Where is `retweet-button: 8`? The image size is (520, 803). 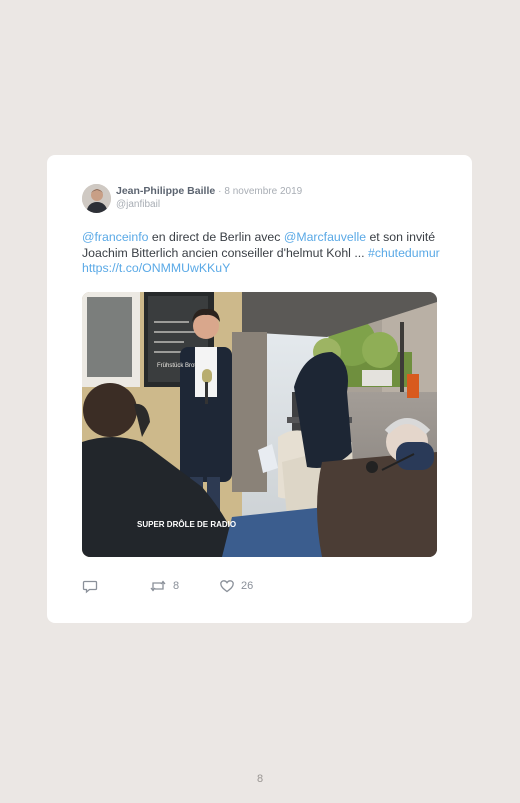 retweet-button: 8 is located at coordinates (164, 586).